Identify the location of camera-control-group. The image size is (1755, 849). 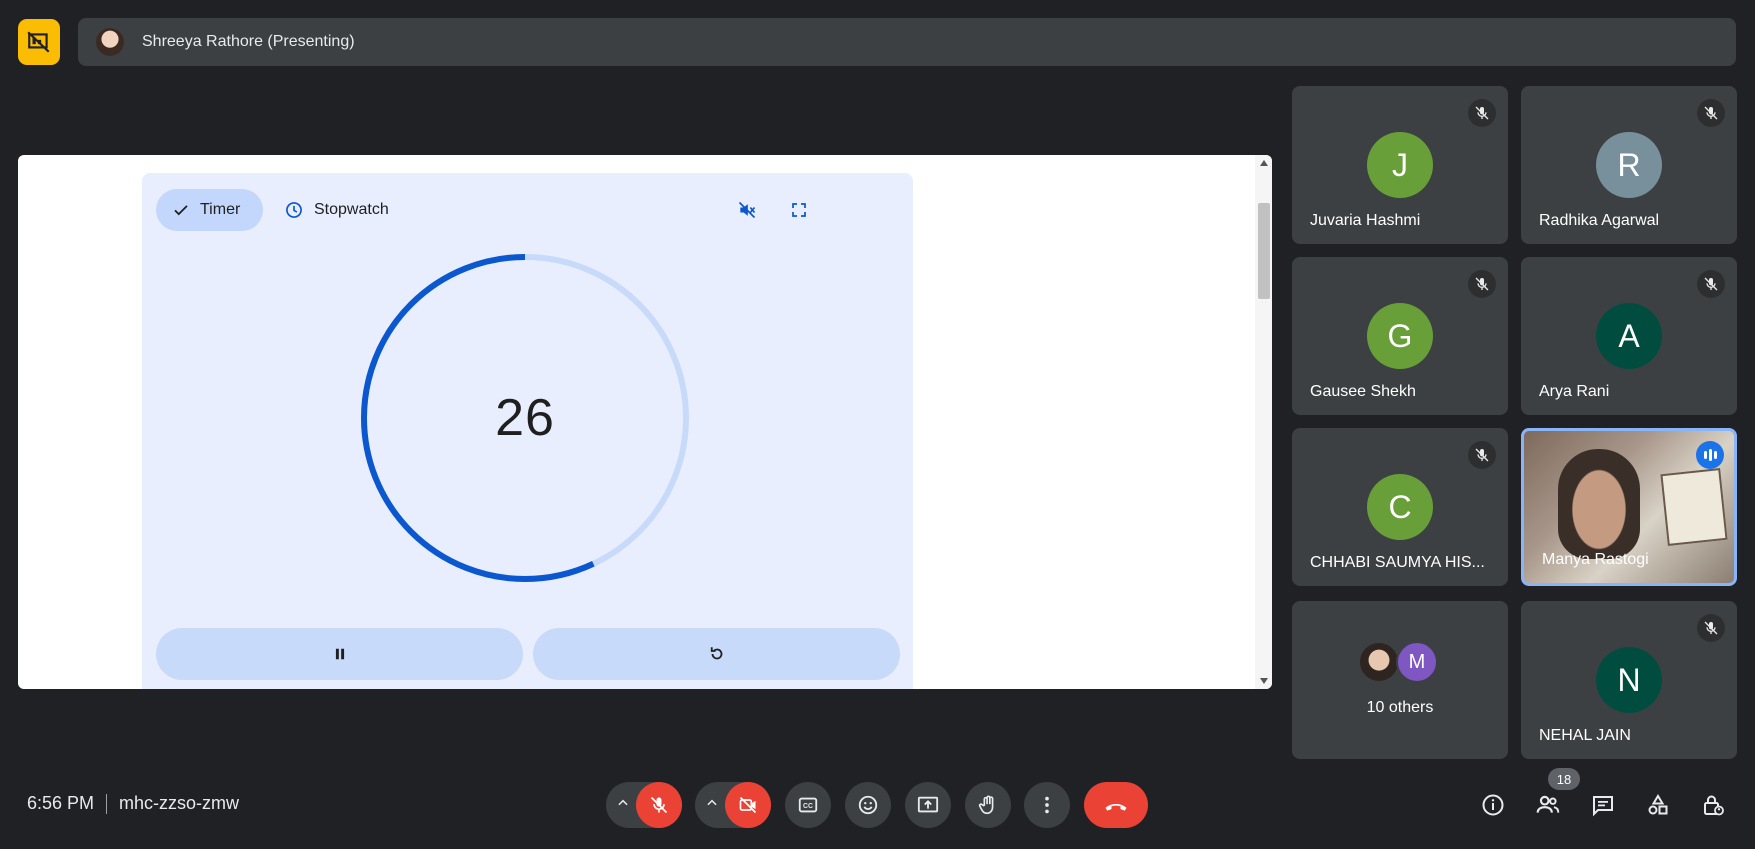
(733, 805).